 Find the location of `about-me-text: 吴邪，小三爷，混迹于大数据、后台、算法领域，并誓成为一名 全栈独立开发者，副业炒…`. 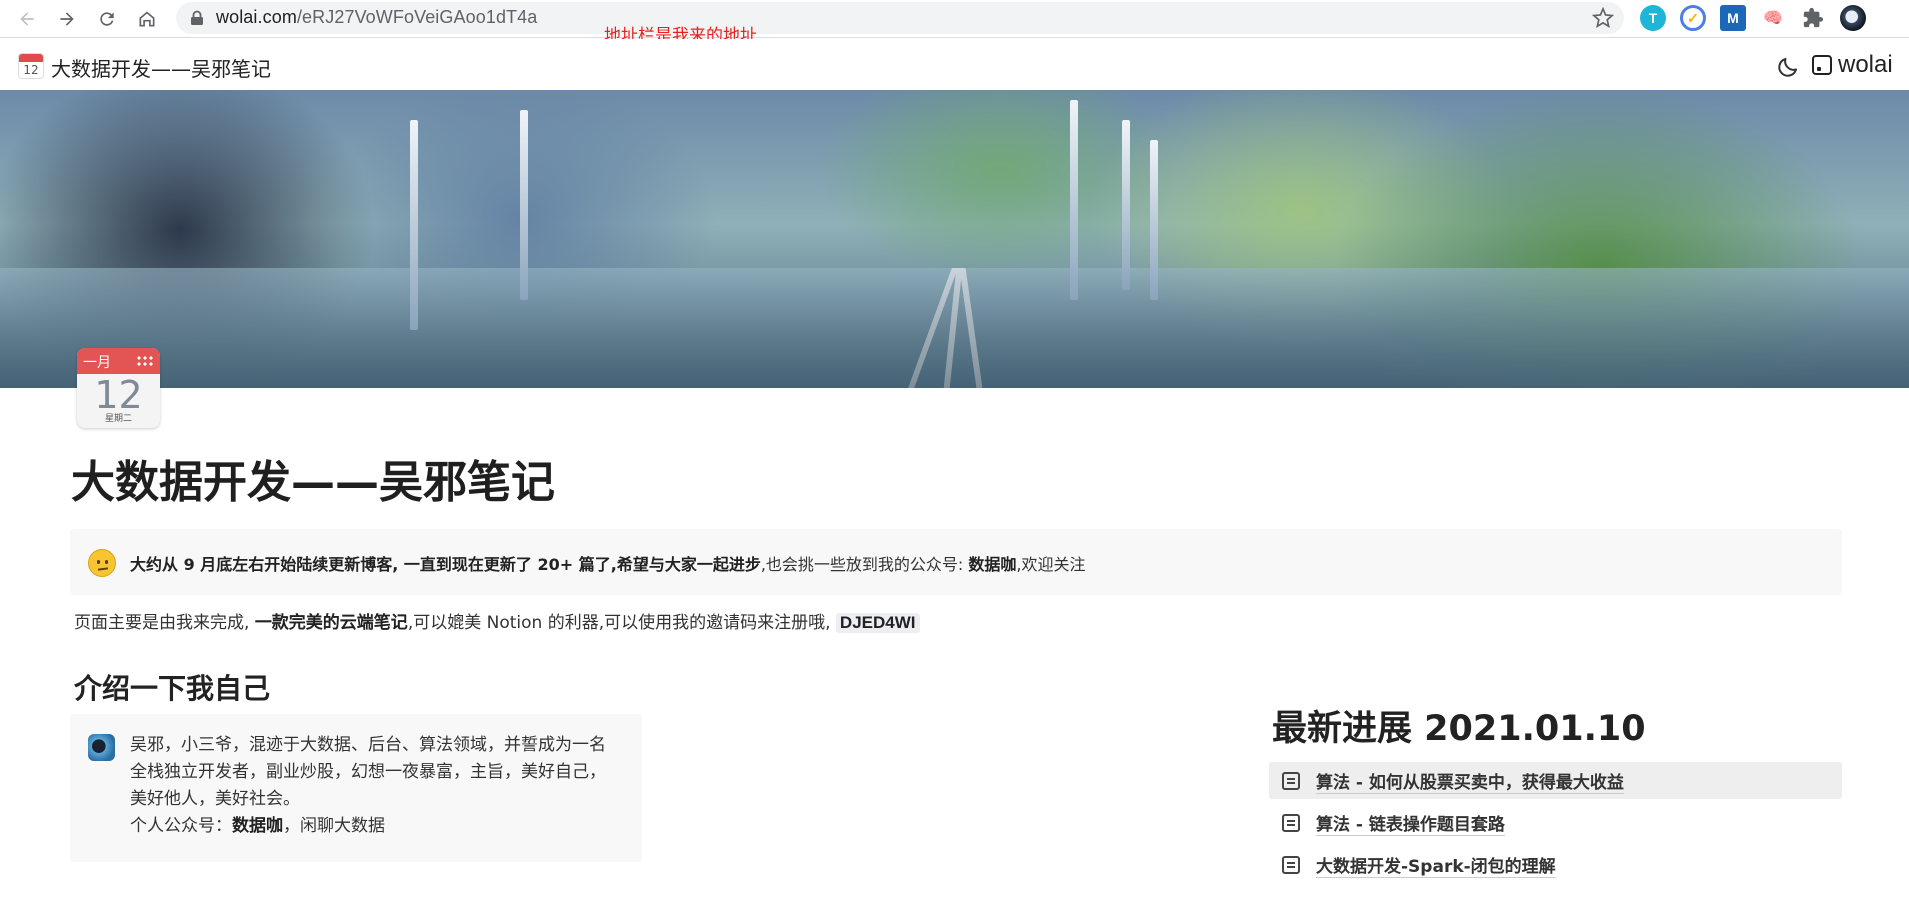

about-me-text: 吴邪，小三爷，混迹于大数据、后台、算法领域，并誓成为一名 全栈独立开发者，副业炒… is located at coordinates (368, 785).